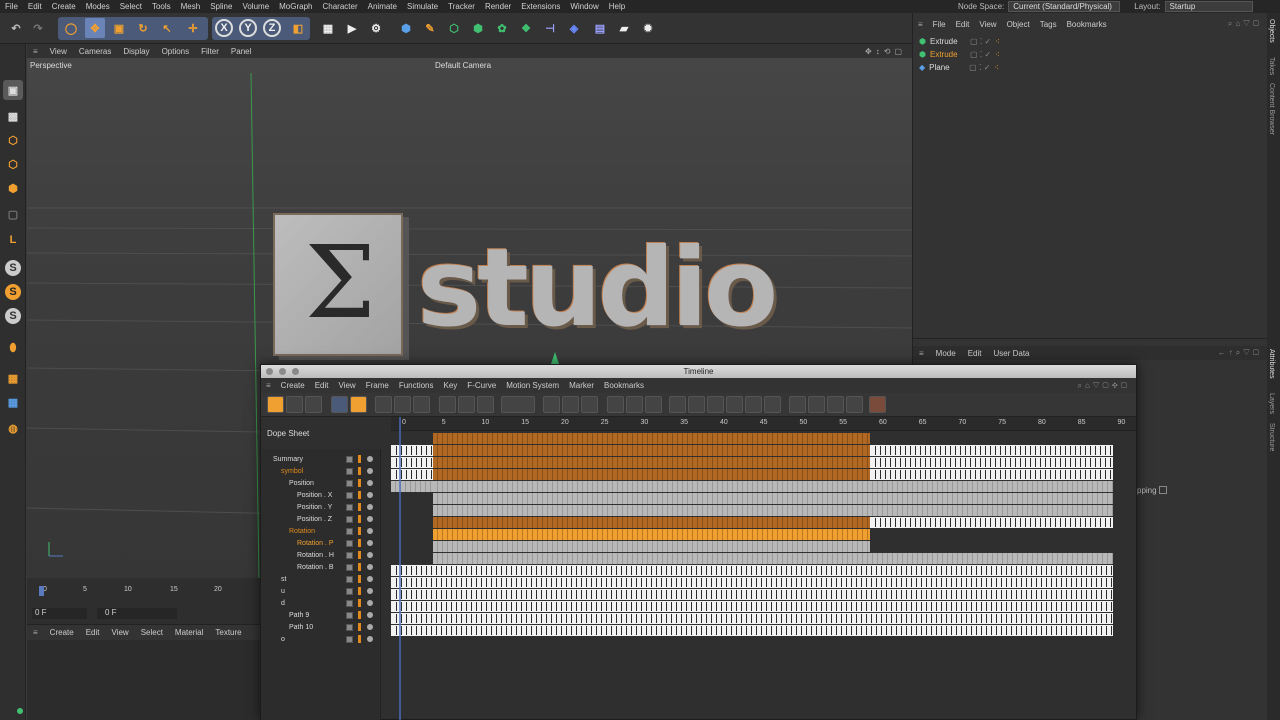 Image resolution: width=1280 pixels, height=720 pixels. Describe the element at coordinates (447, 404) in the screenshot. I see `add-key-icon` at that location.